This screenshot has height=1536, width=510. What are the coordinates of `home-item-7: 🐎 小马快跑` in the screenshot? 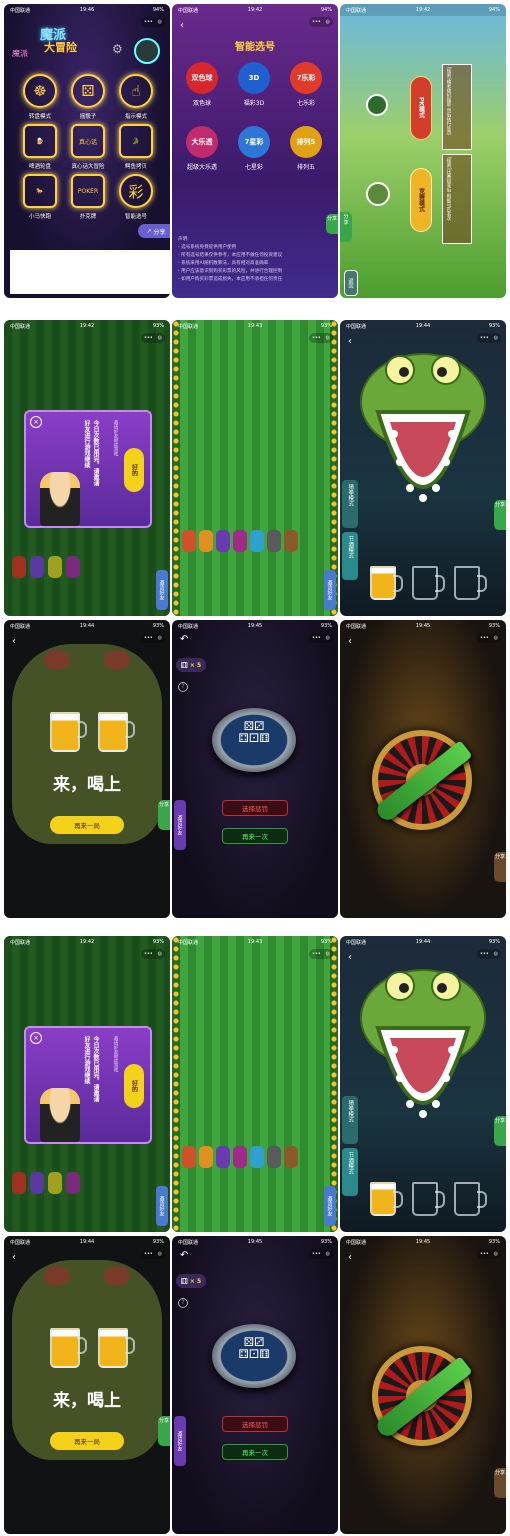 It's located at (40, 198).